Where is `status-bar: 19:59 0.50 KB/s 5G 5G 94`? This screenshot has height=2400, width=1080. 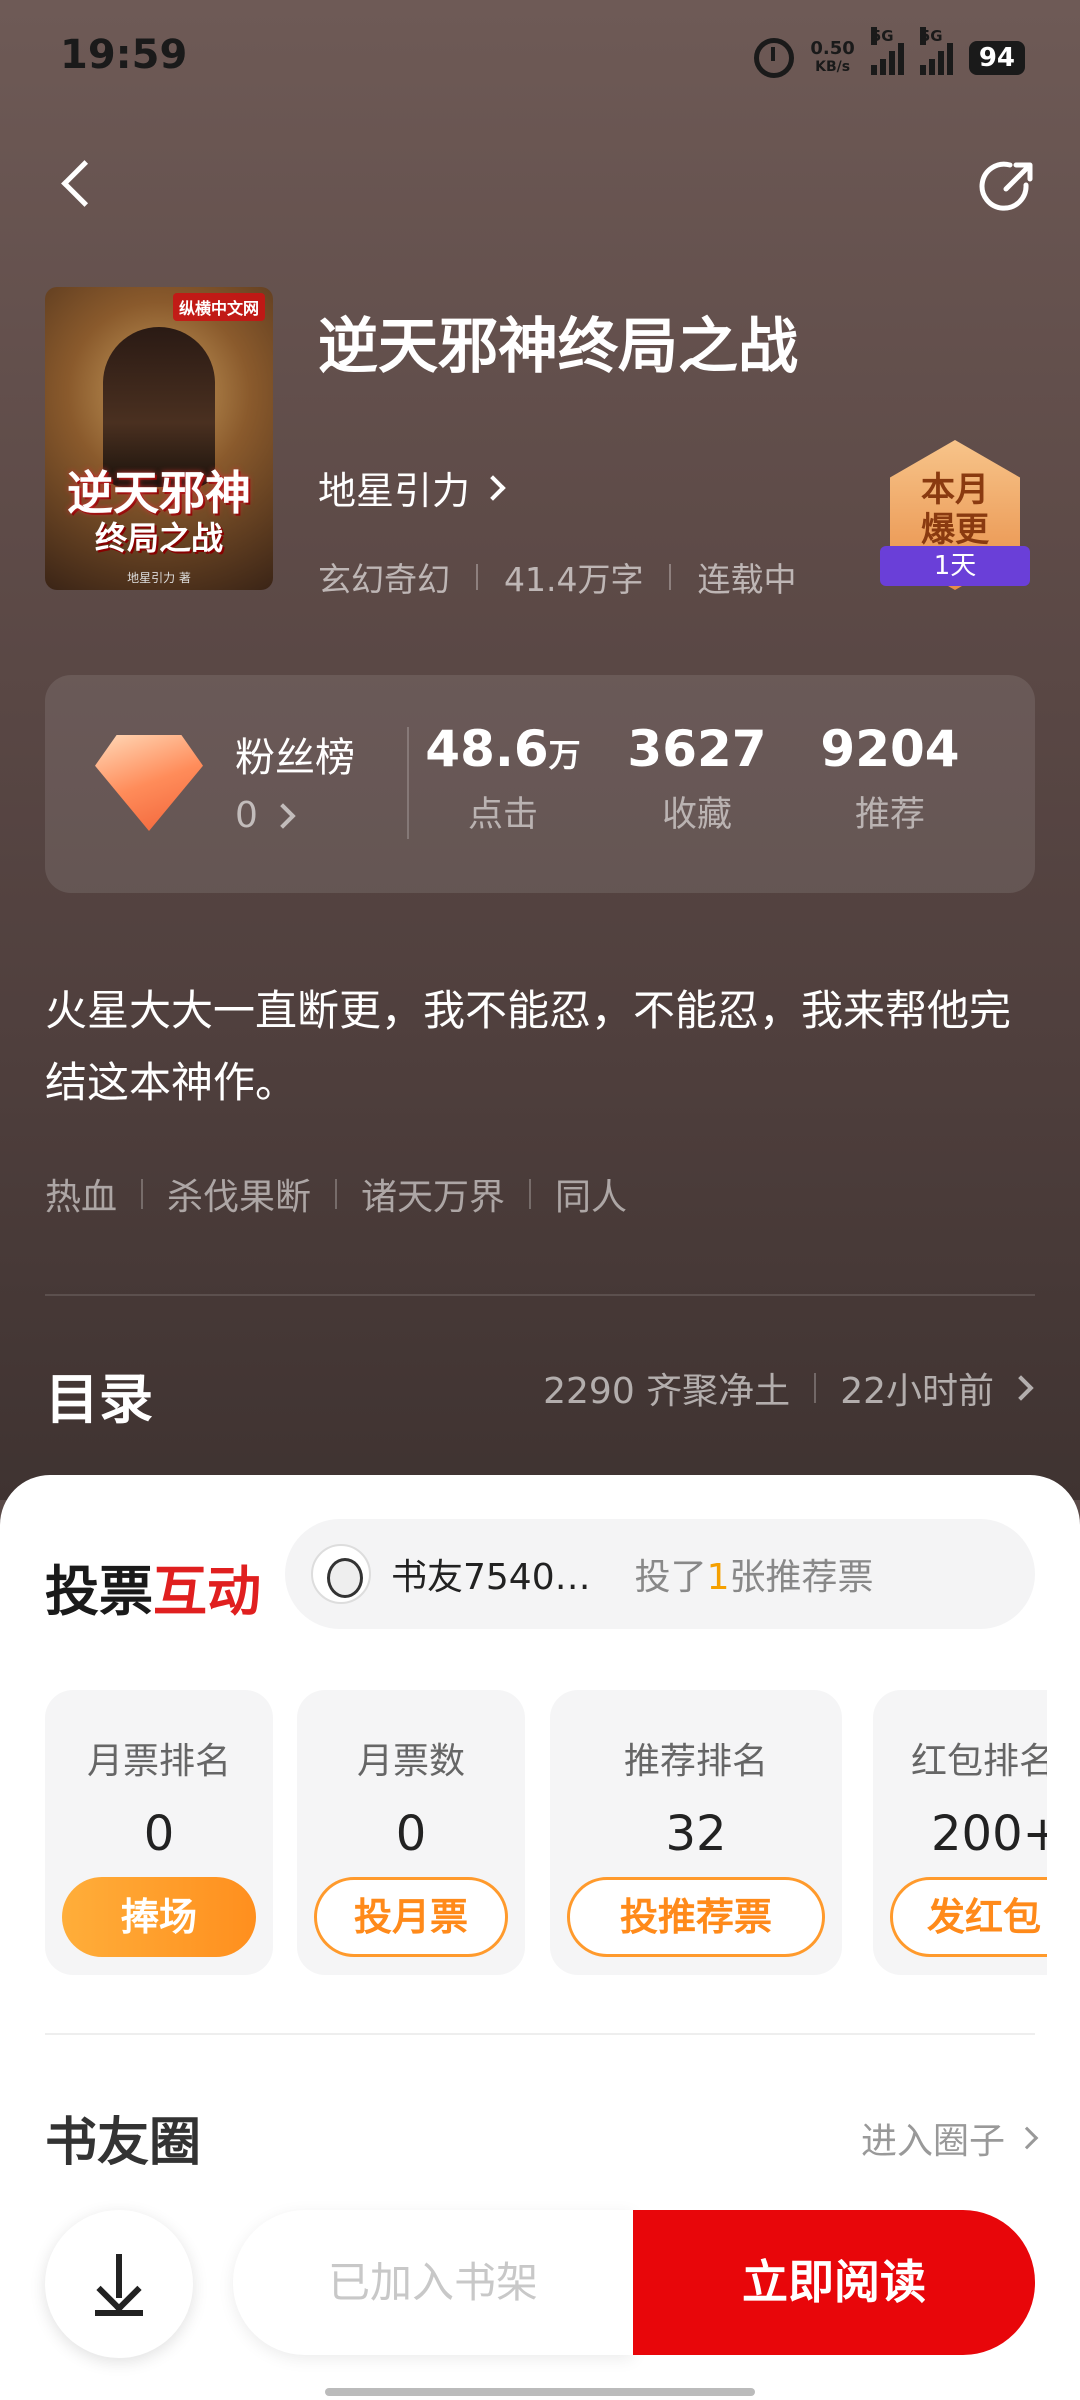
status-bar: 19:59 0.50 KB/s 5G 5G 94 is located at coordinates (540, 55).